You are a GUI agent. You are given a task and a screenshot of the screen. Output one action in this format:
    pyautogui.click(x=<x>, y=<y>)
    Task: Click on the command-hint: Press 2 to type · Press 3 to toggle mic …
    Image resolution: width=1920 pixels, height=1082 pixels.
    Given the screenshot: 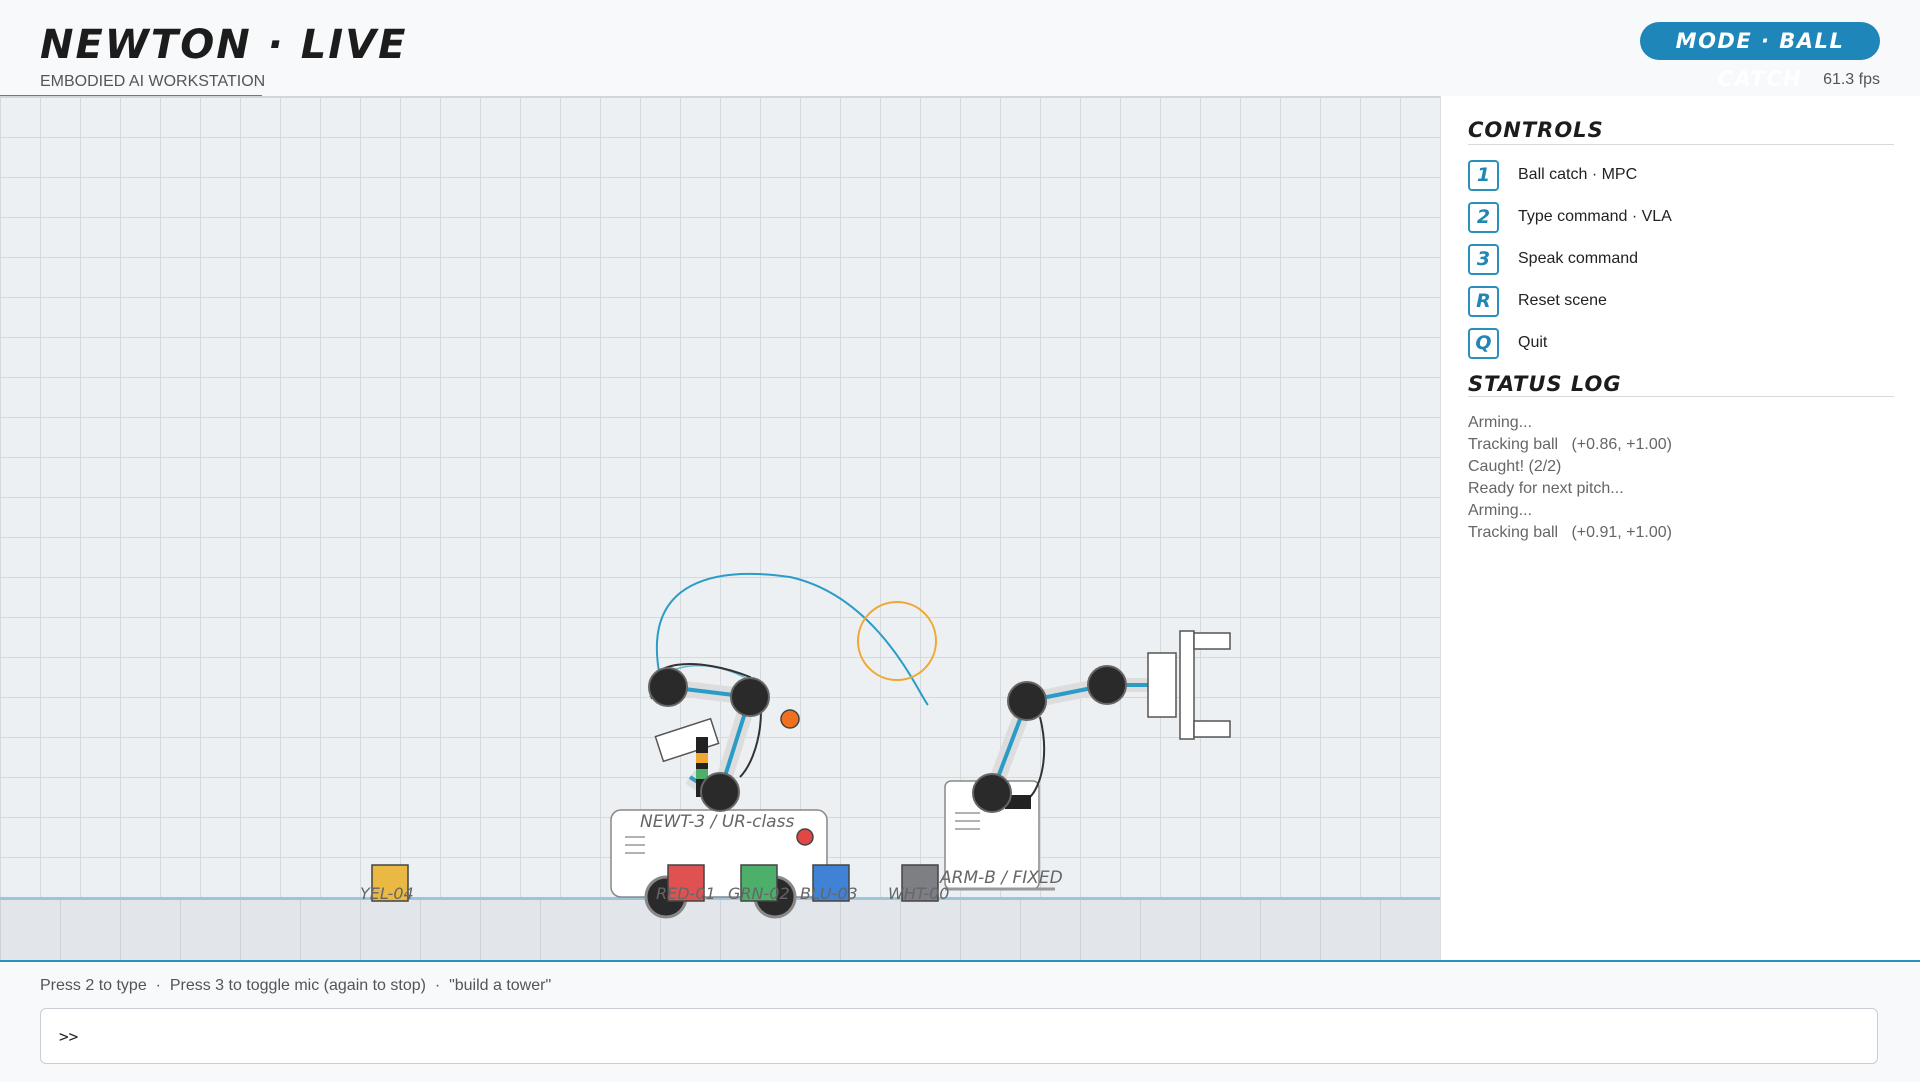 What is the action you would take?
    pyautogui.click(x=296, y=985)
    